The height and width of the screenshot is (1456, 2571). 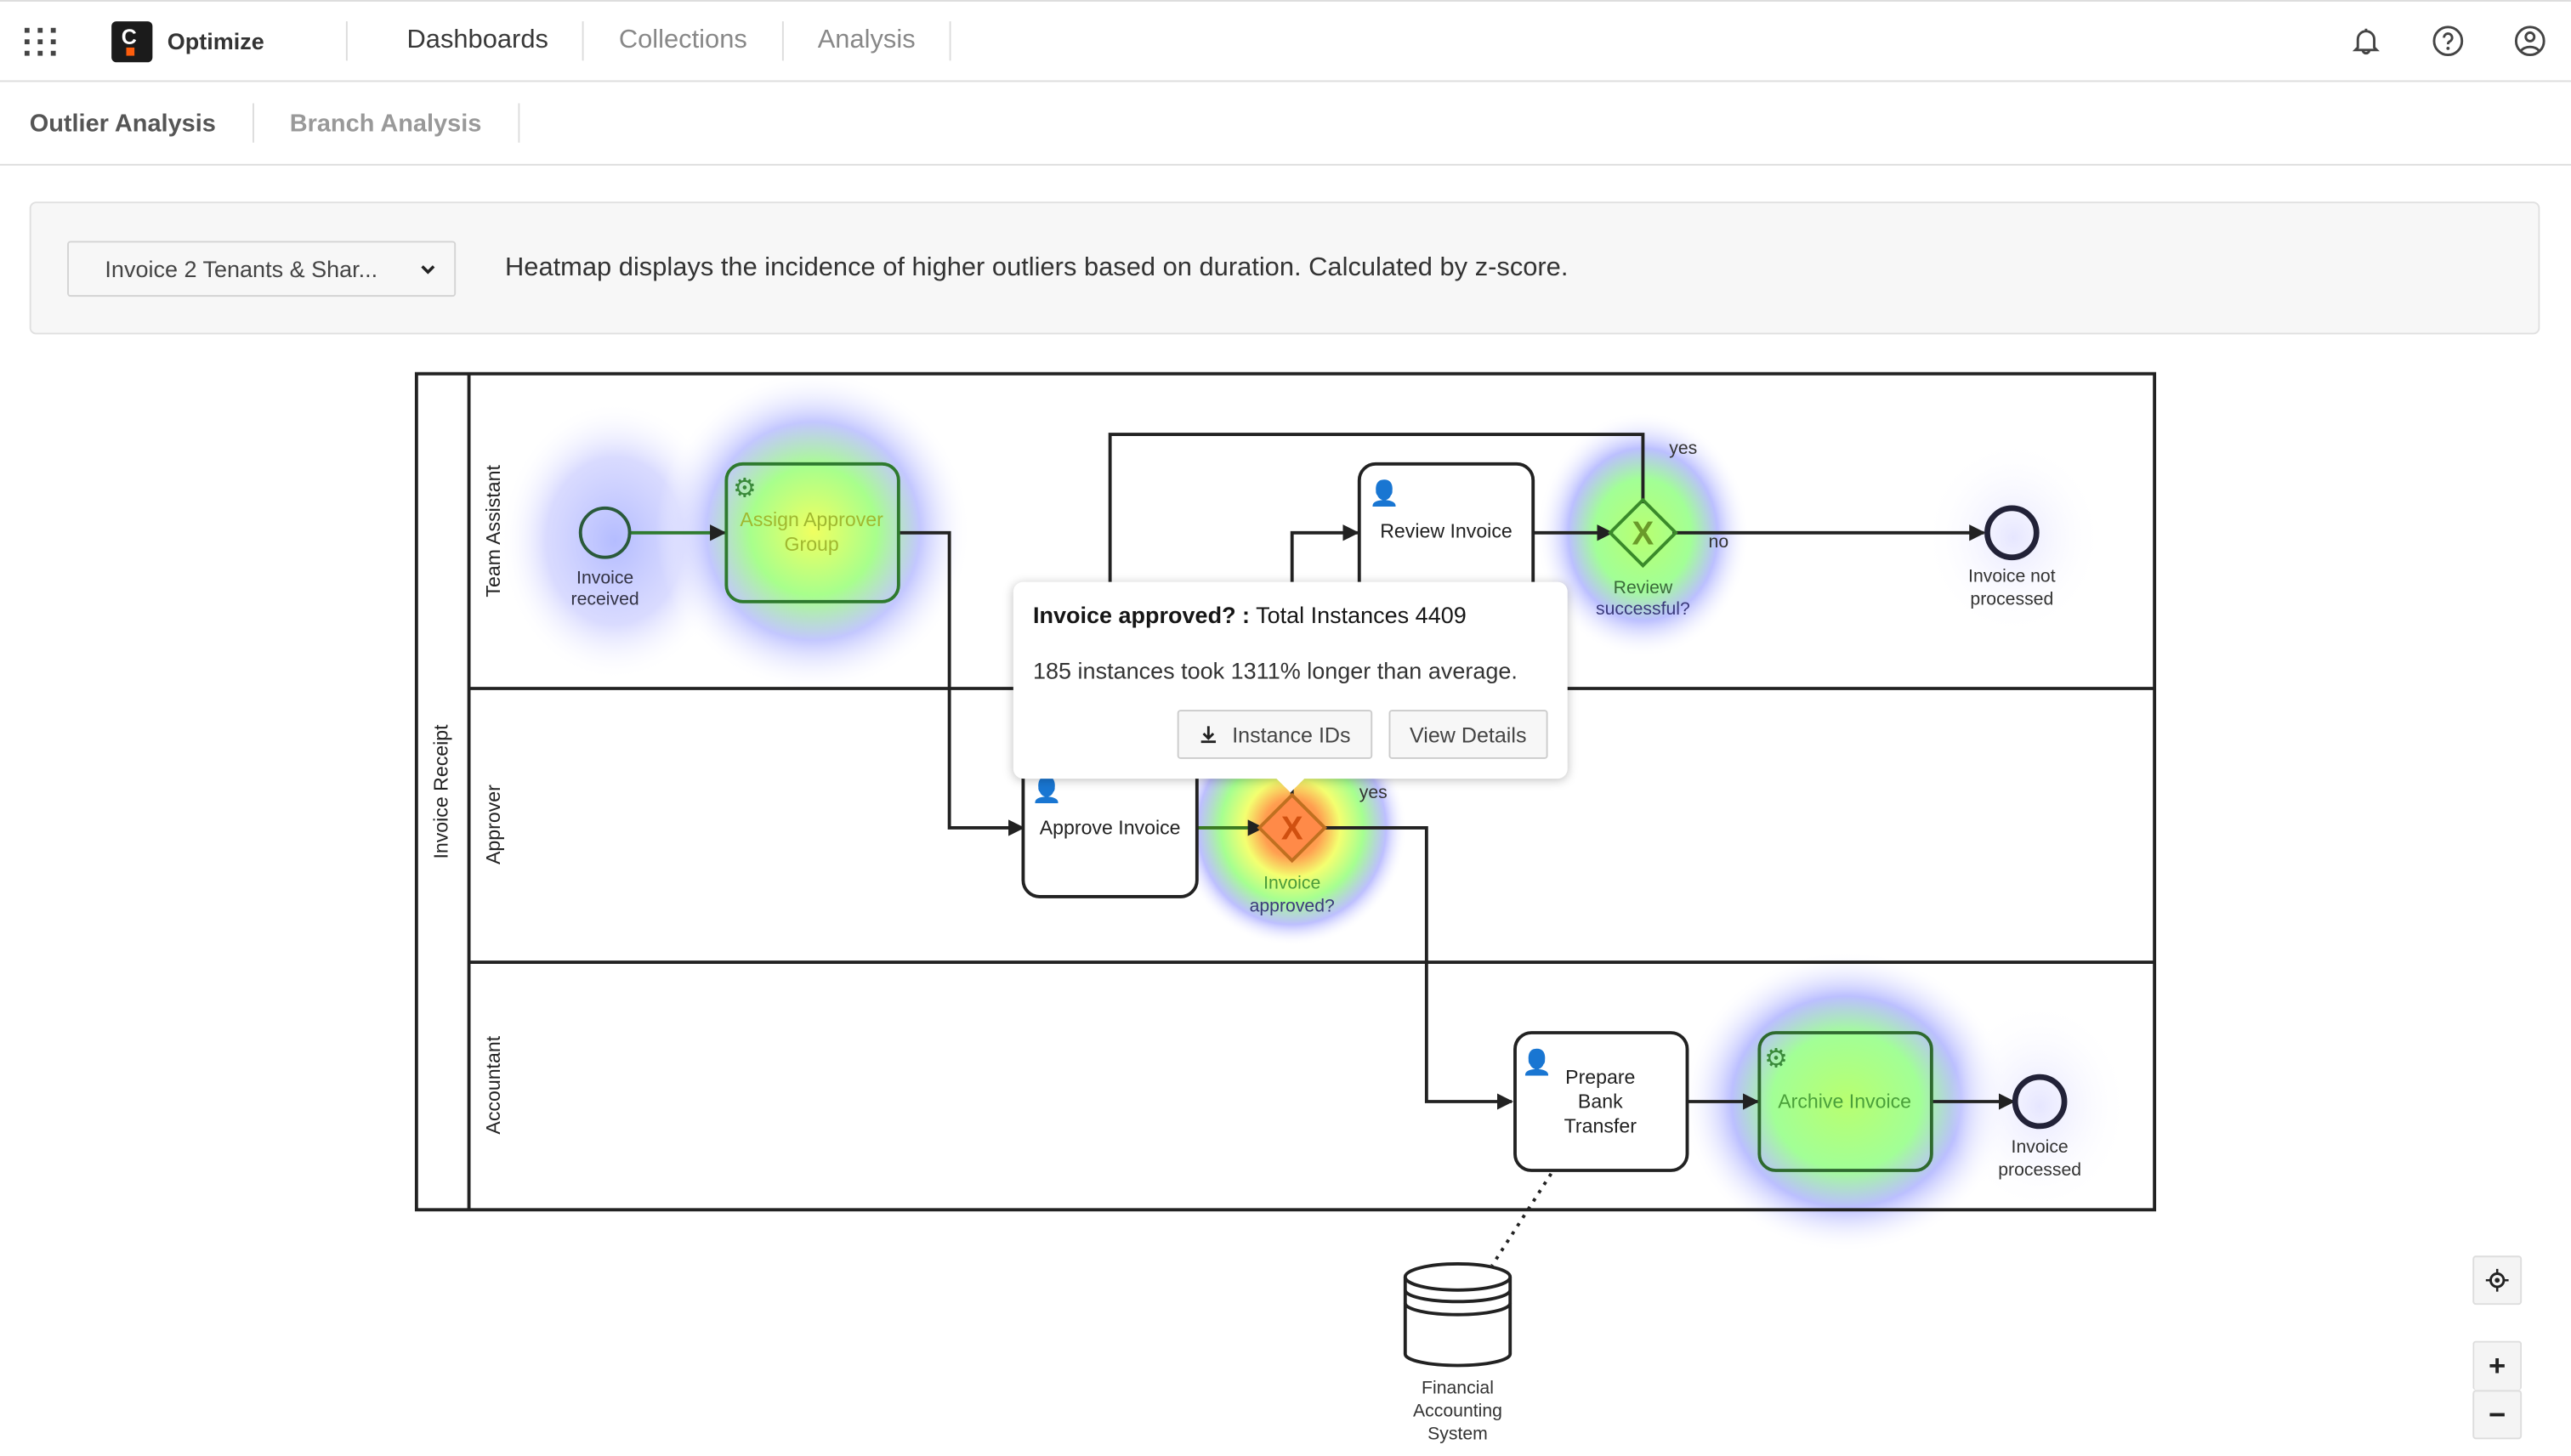 What do you see at coordinates (1209, 735) in the screenshot?
I see `download-icon` at bounding box center [1209, 735].